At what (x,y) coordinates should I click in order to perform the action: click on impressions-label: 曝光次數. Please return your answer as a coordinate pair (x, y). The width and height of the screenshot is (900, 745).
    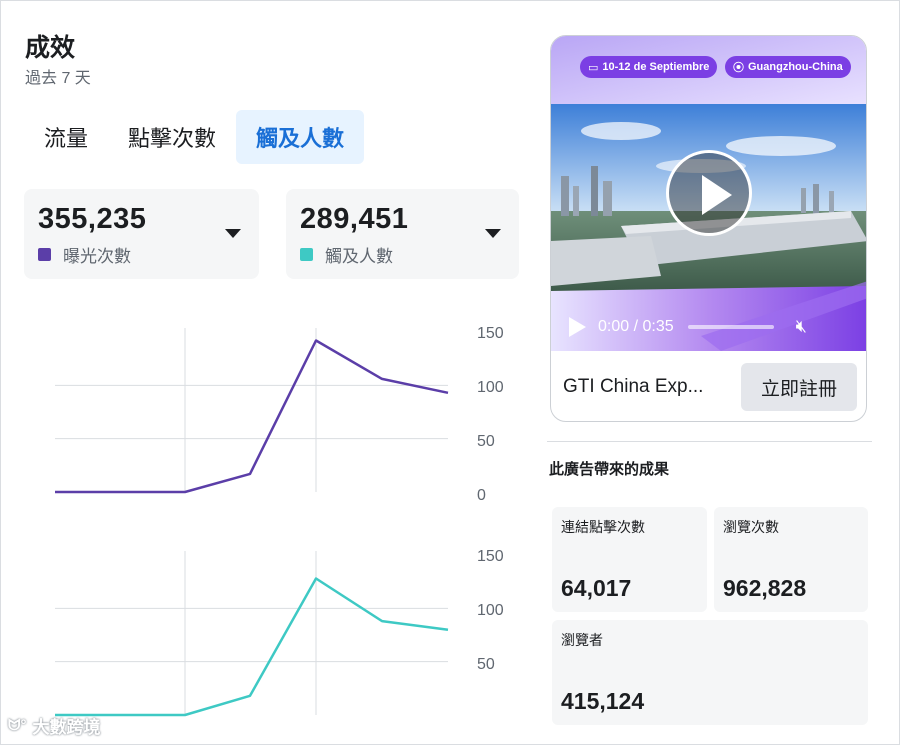
    Looking at the image, I should click on (97, 256).